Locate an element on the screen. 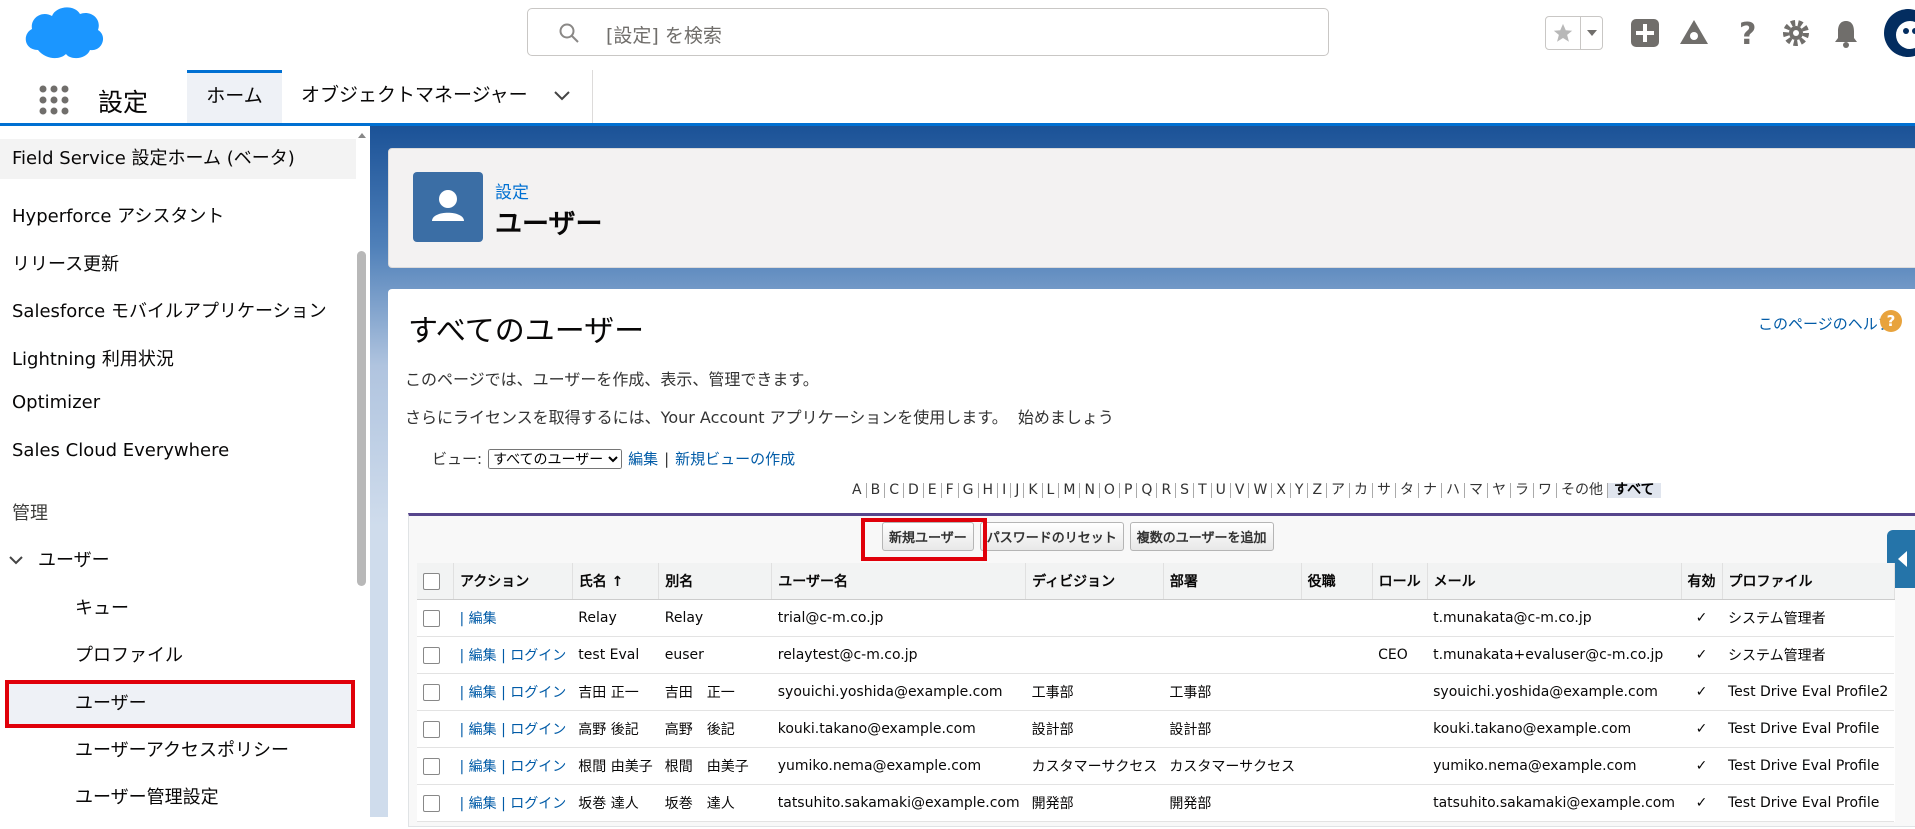 The image size is (1915, 829). cell-name-link: 高野 後記 is located at coordinates (608, 730).